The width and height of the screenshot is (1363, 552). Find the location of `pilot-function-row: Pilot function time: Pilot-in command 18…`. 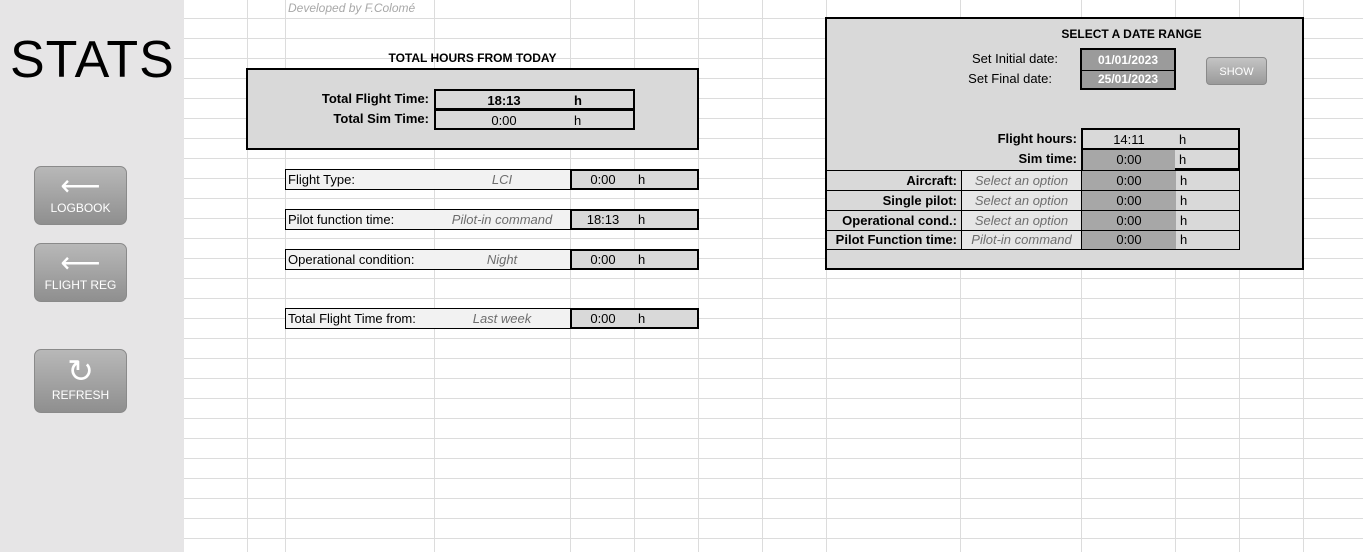

pilot-function-row: Pilot function time: Pilot-in command 18… is located at coordinates (492, 219).